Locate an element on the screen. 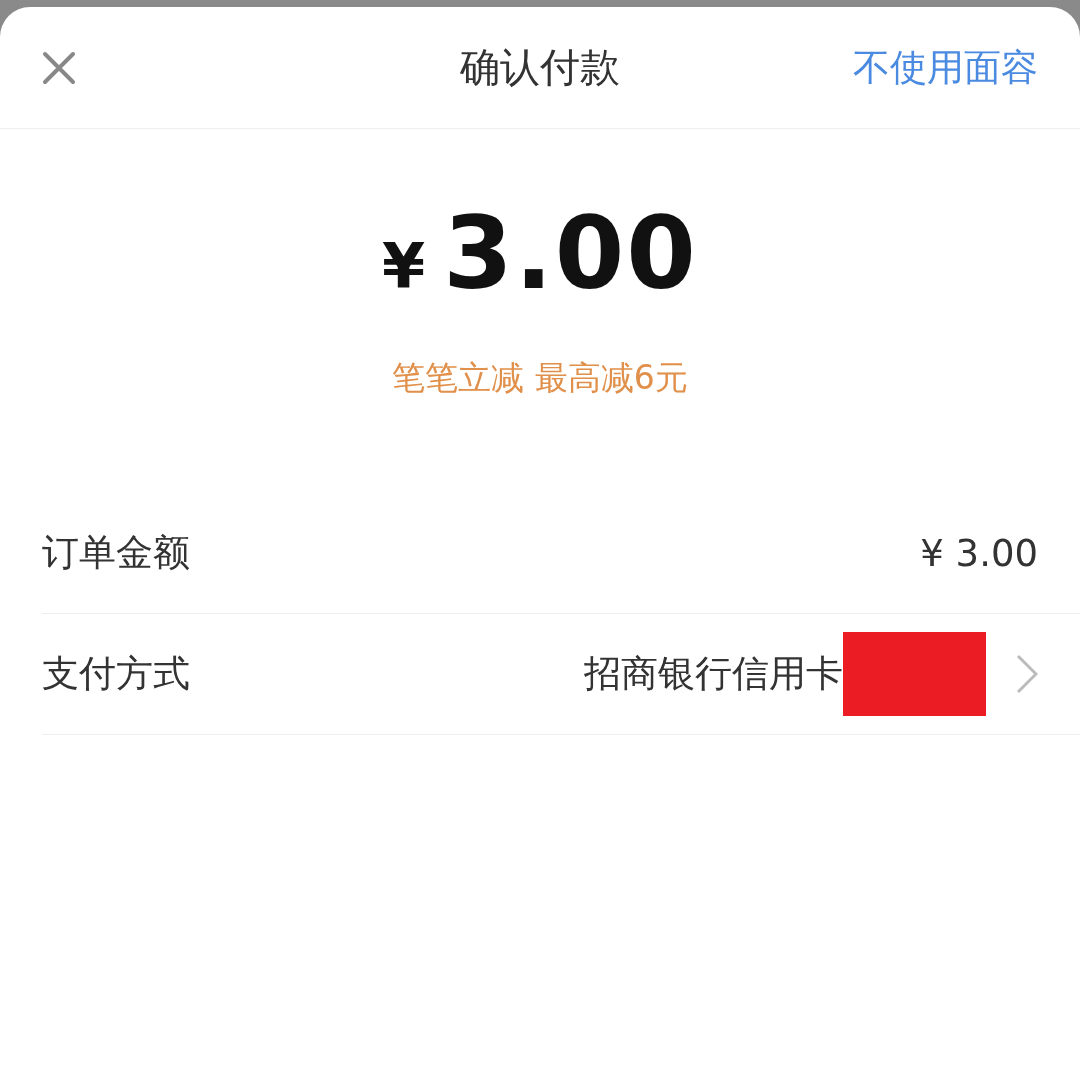 This screenshot has width=1080, height=1072. close-icon is located at coordinates (59, 67).